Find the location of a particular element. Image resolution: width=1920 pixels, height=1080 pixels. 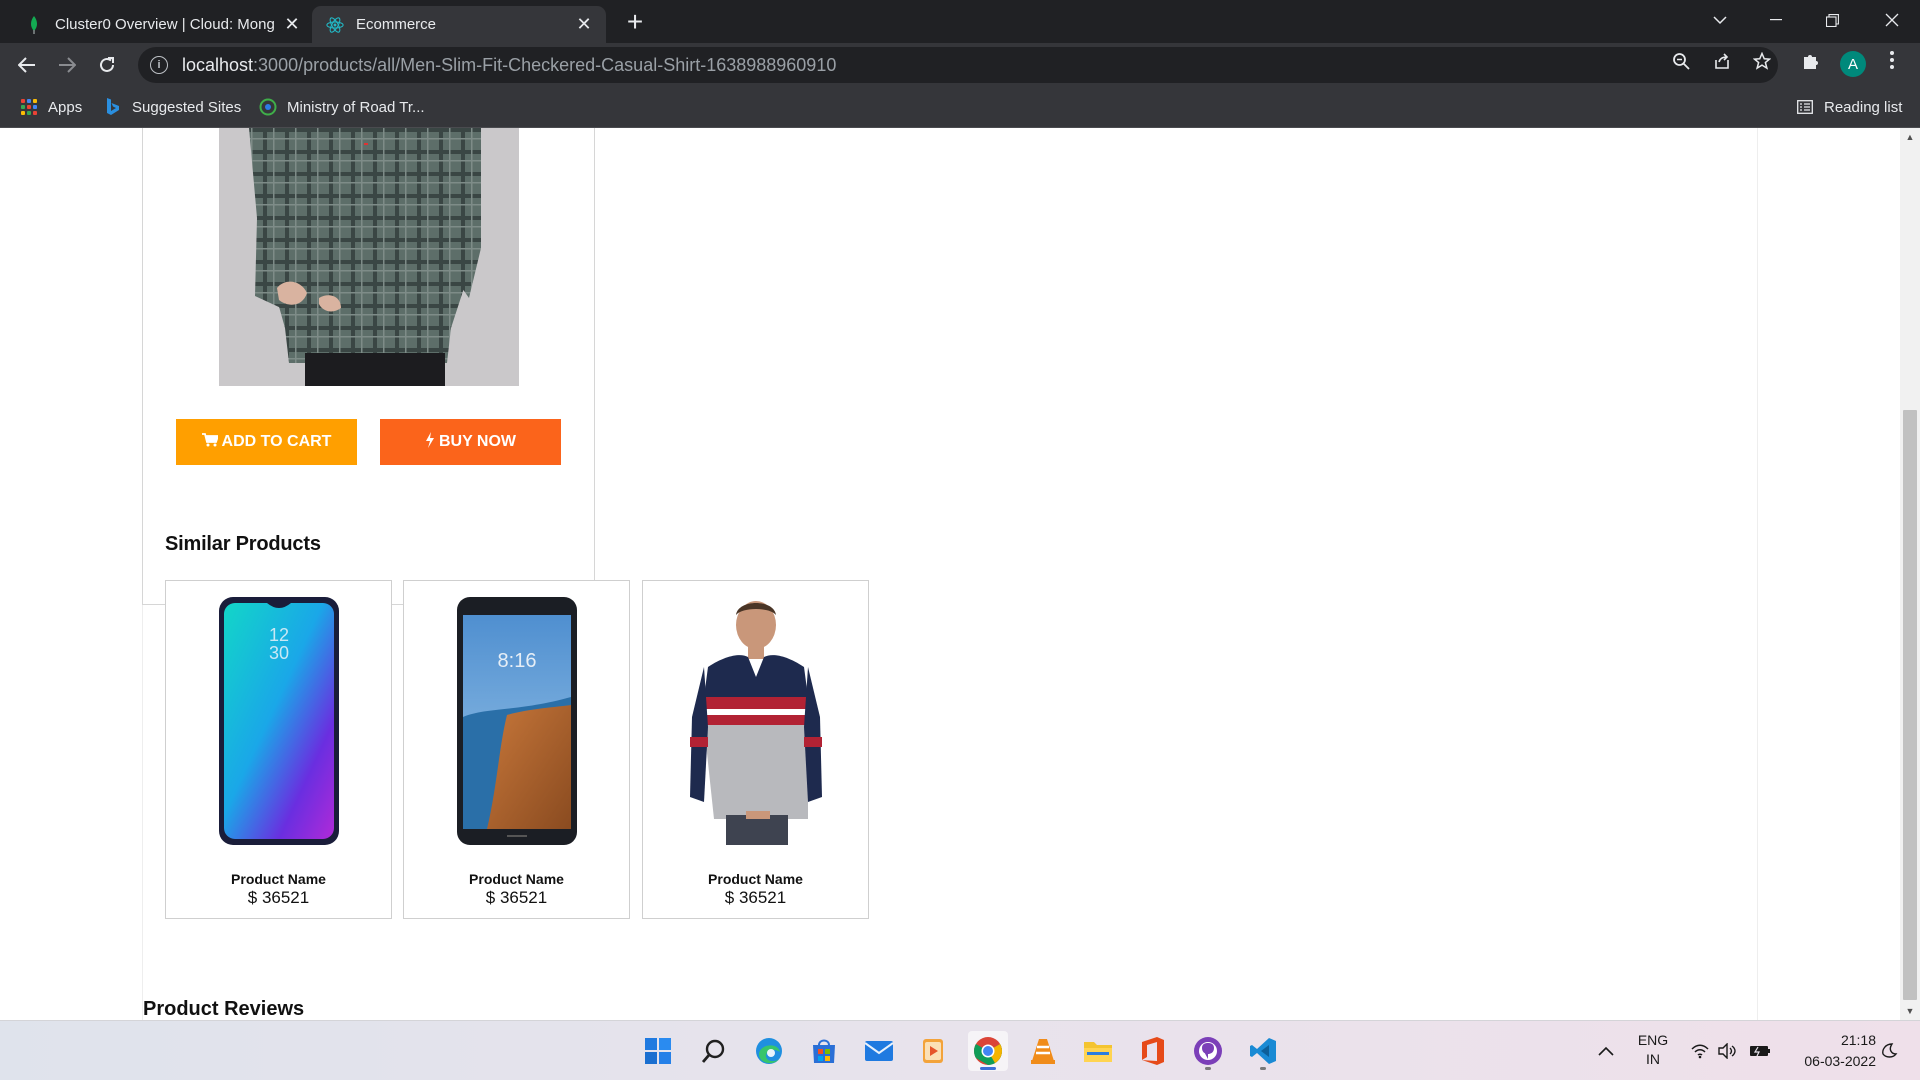

media-player-icon is located at coordinates (933, 1051).